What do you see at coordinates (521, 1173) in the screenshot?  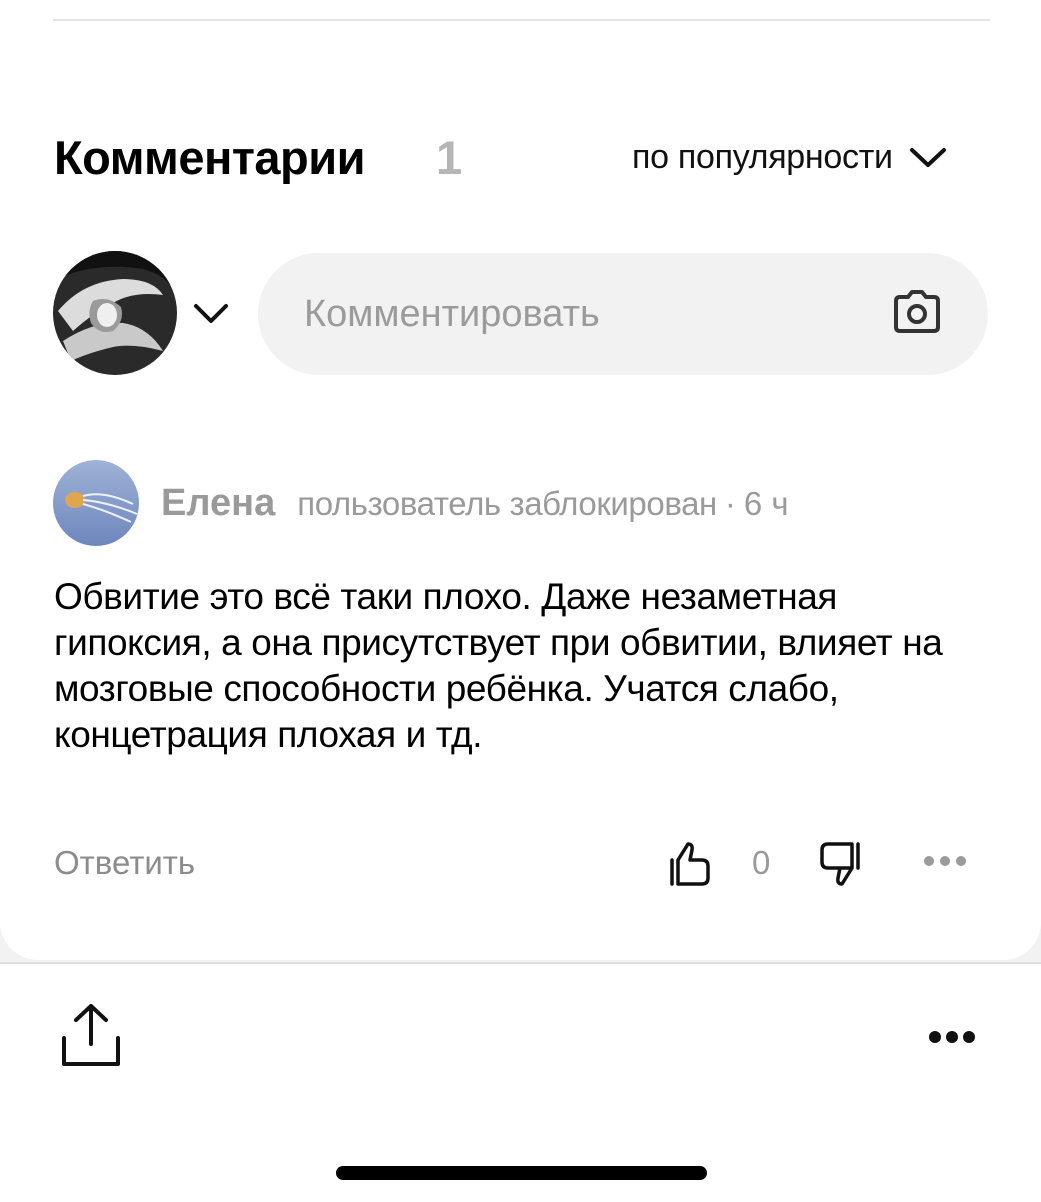 I see `home-indicator` at bounding box center [521, 1173].